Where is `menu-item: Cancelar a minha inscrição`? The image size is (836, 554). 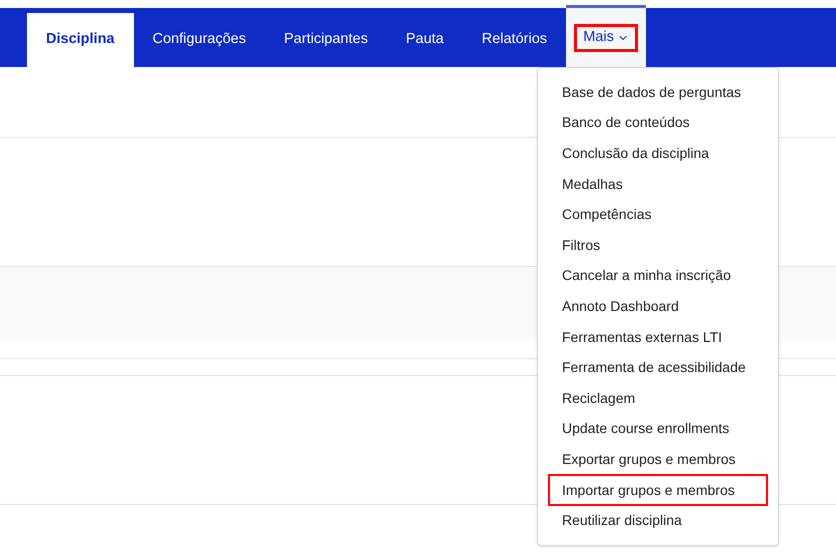
menu-item: Cancelar a minha inscrição is located at coordinates (658, 276).